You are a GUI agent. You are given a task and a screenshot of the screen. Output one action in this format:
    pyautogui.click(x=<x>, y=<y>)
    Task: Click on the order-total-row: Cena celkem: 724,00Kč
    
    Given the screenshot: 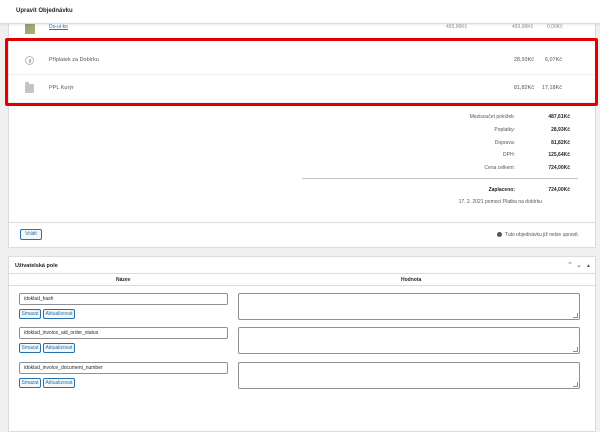 What is the action you would take?
    pyautogui.click(x=460, y=171)
    